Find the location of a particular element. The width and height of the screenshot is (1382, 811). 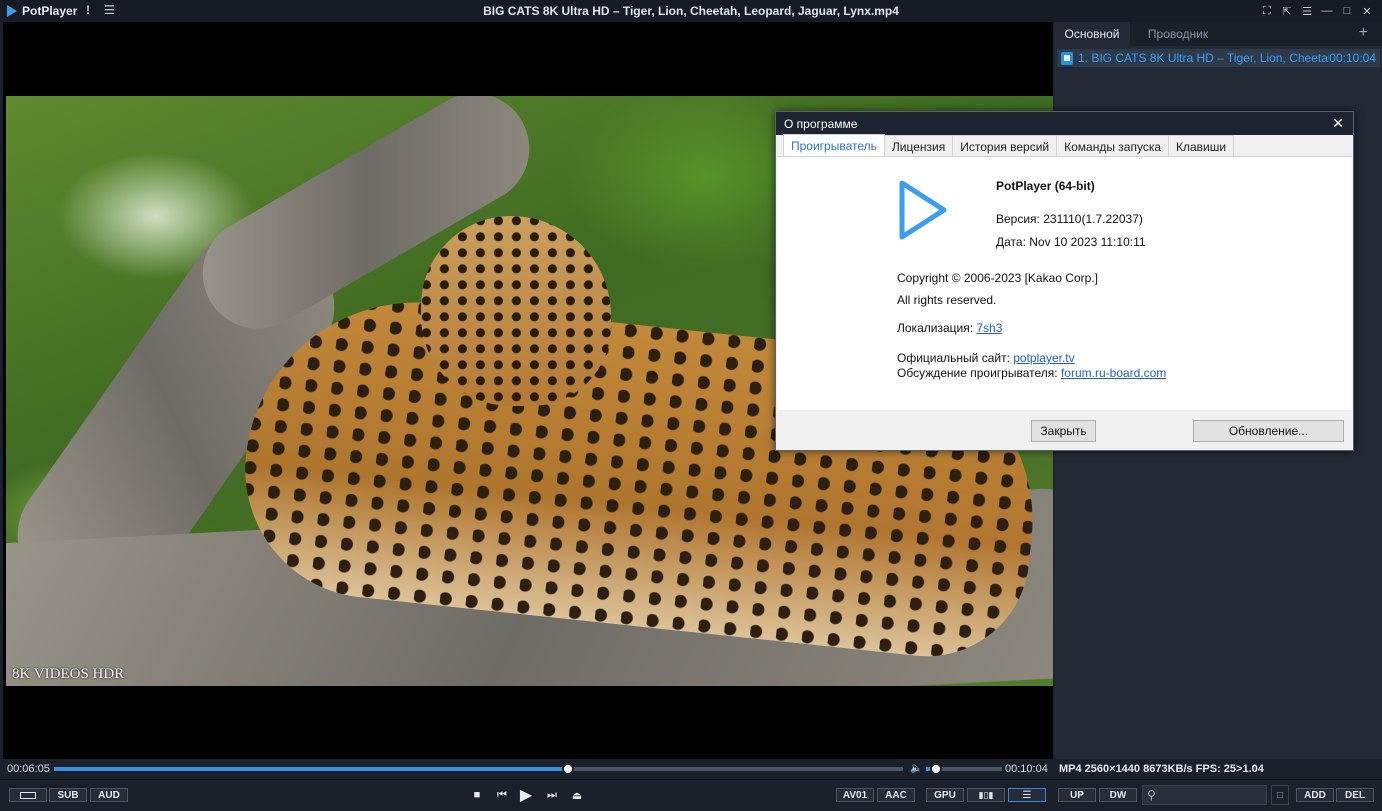

app-name: PotPlayer is located at coordinates (49, 11).